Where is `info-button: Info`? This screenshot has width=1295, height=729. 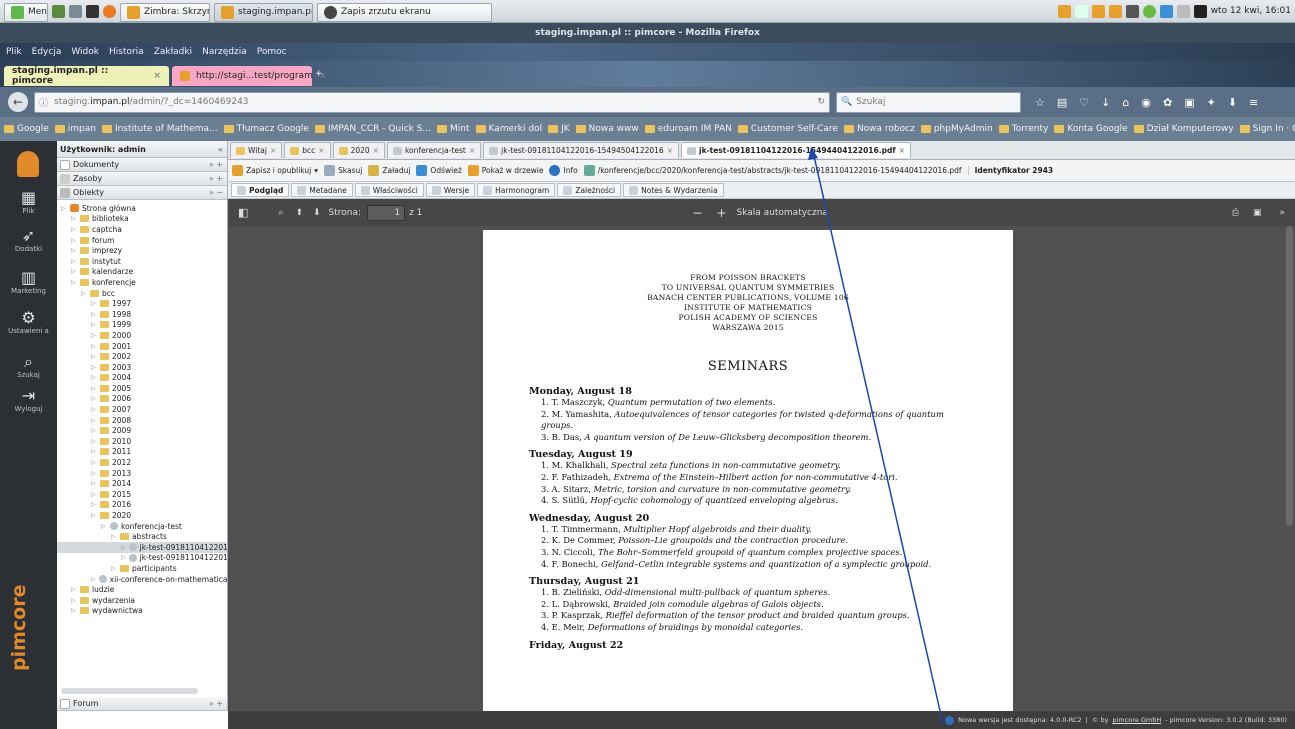 info-button: Info is located at coordinates (563, 170).